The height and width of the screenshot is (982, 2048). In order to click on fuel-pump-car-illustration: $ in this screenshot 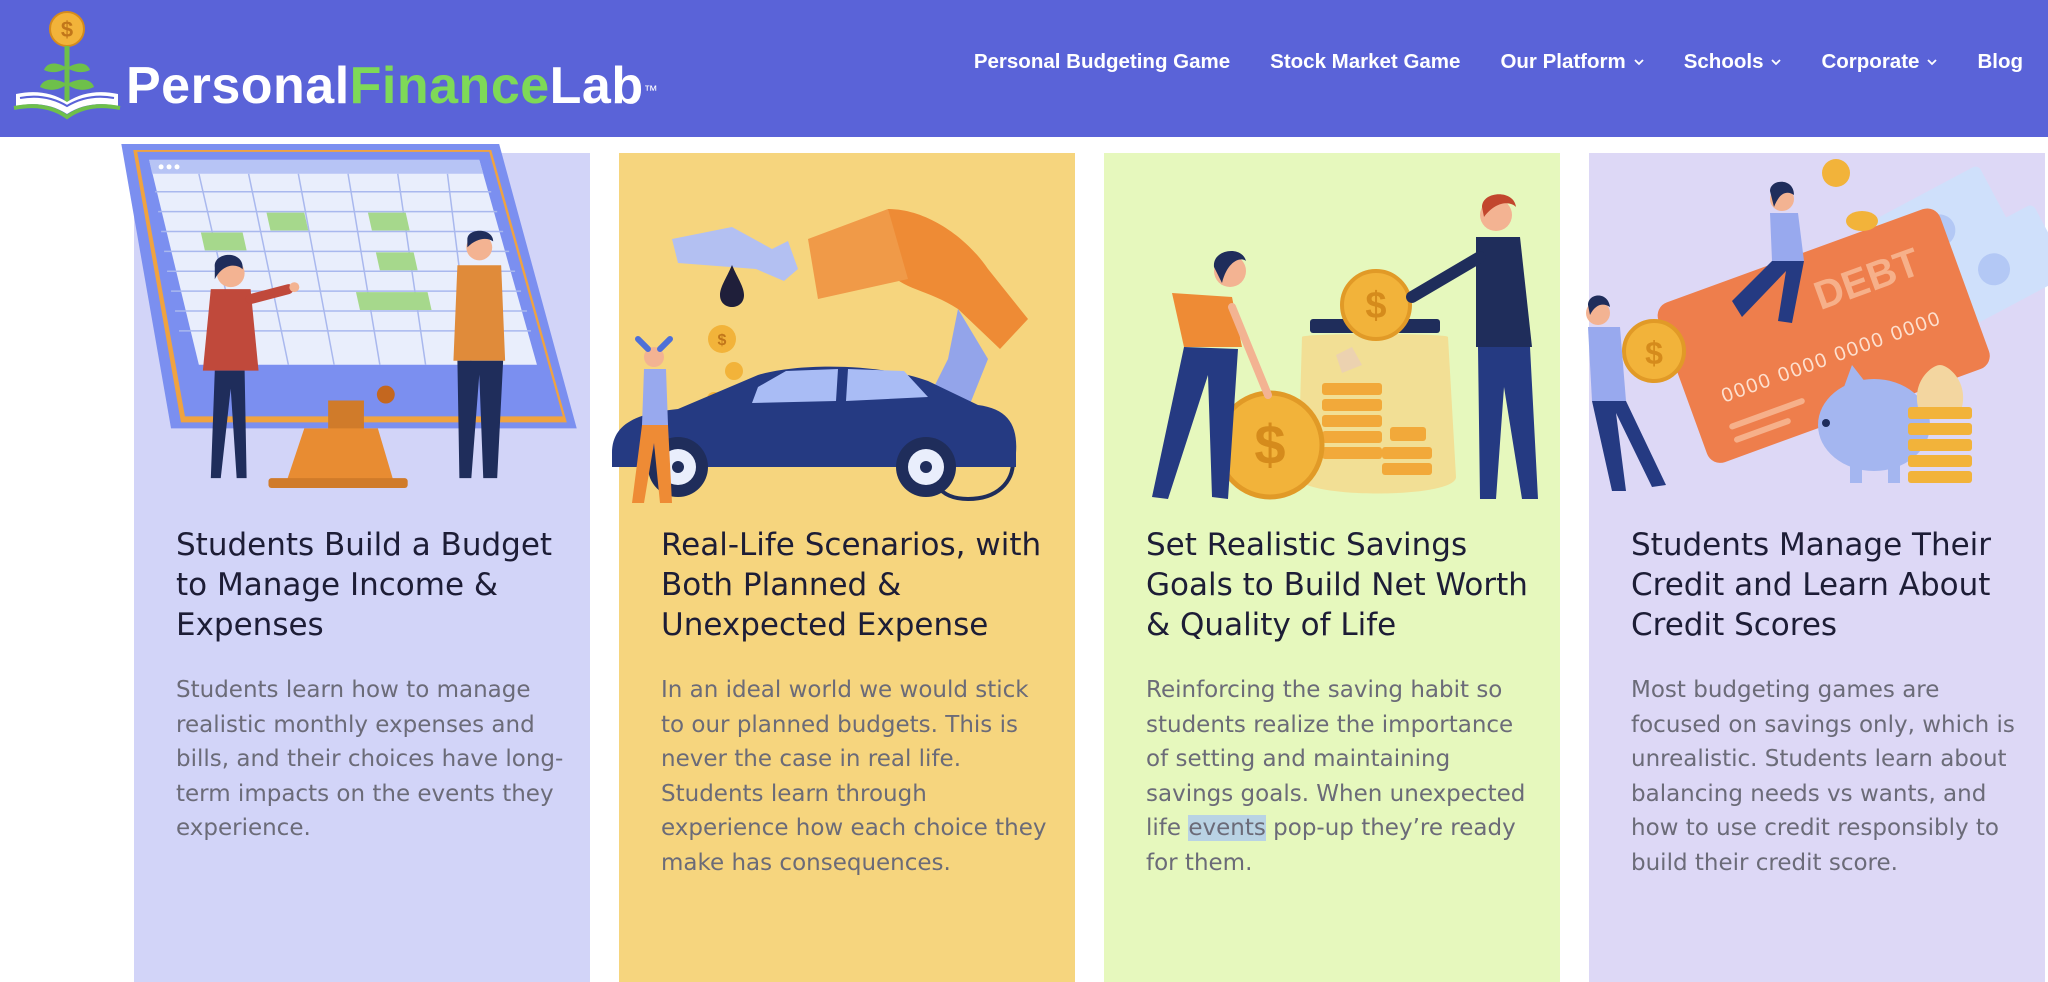, I will do `click(820, 356)`.